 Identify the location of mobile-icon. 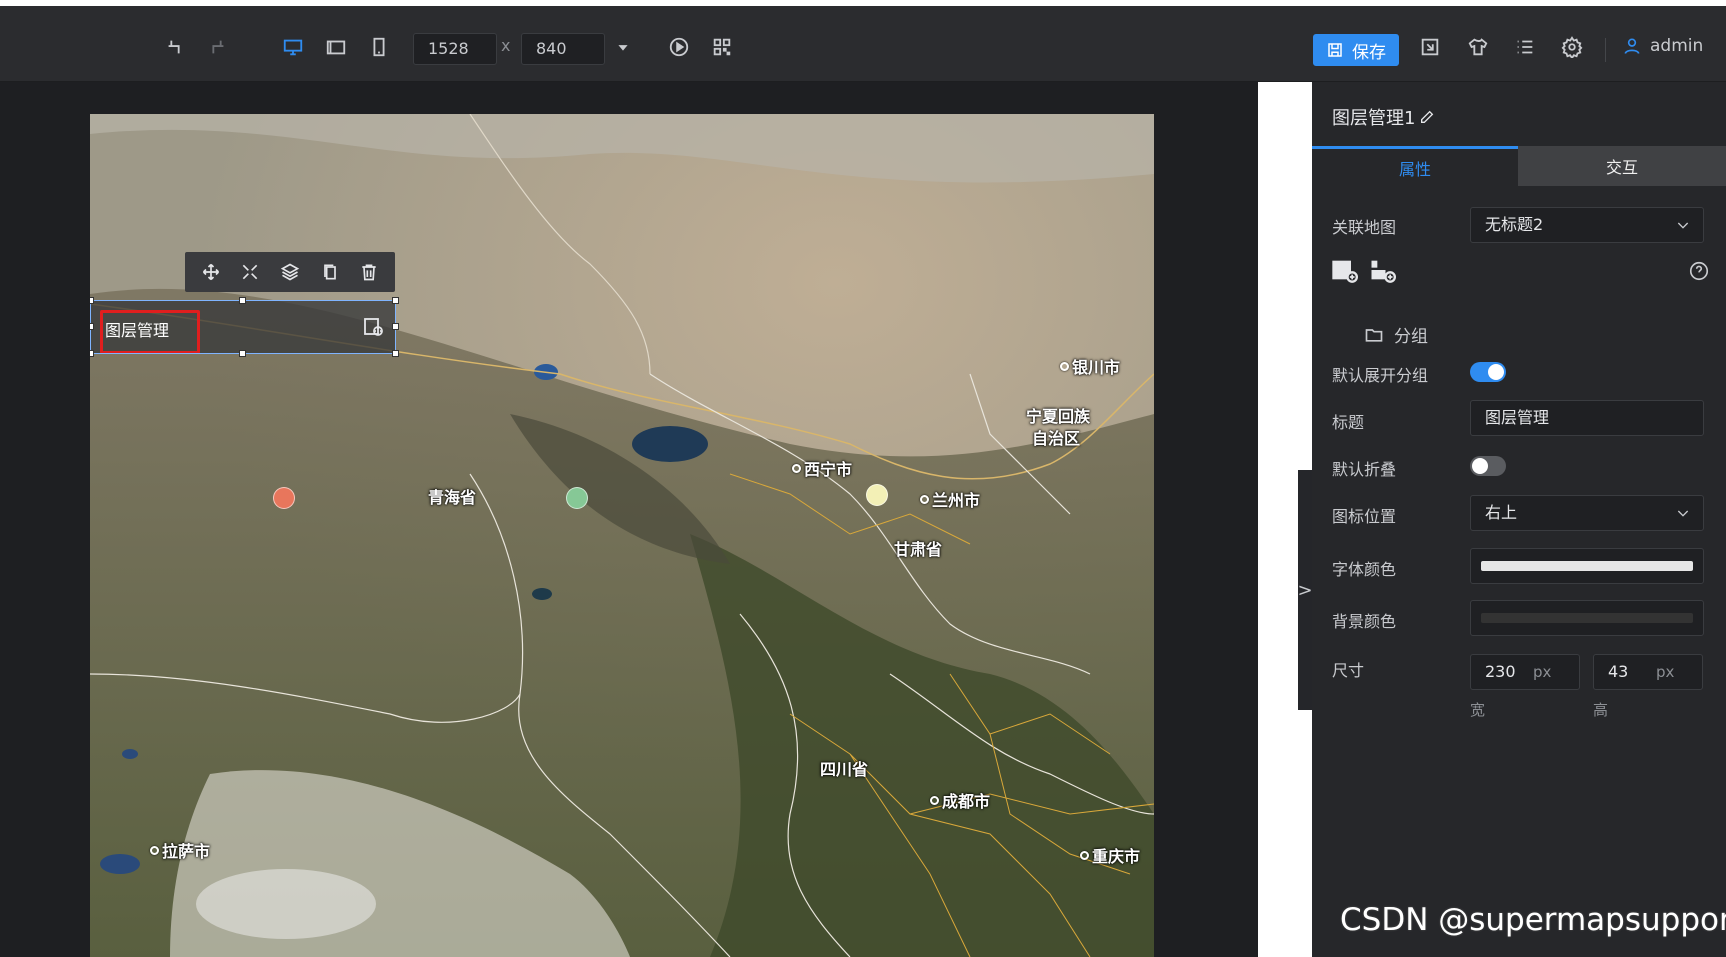
(379, 47).